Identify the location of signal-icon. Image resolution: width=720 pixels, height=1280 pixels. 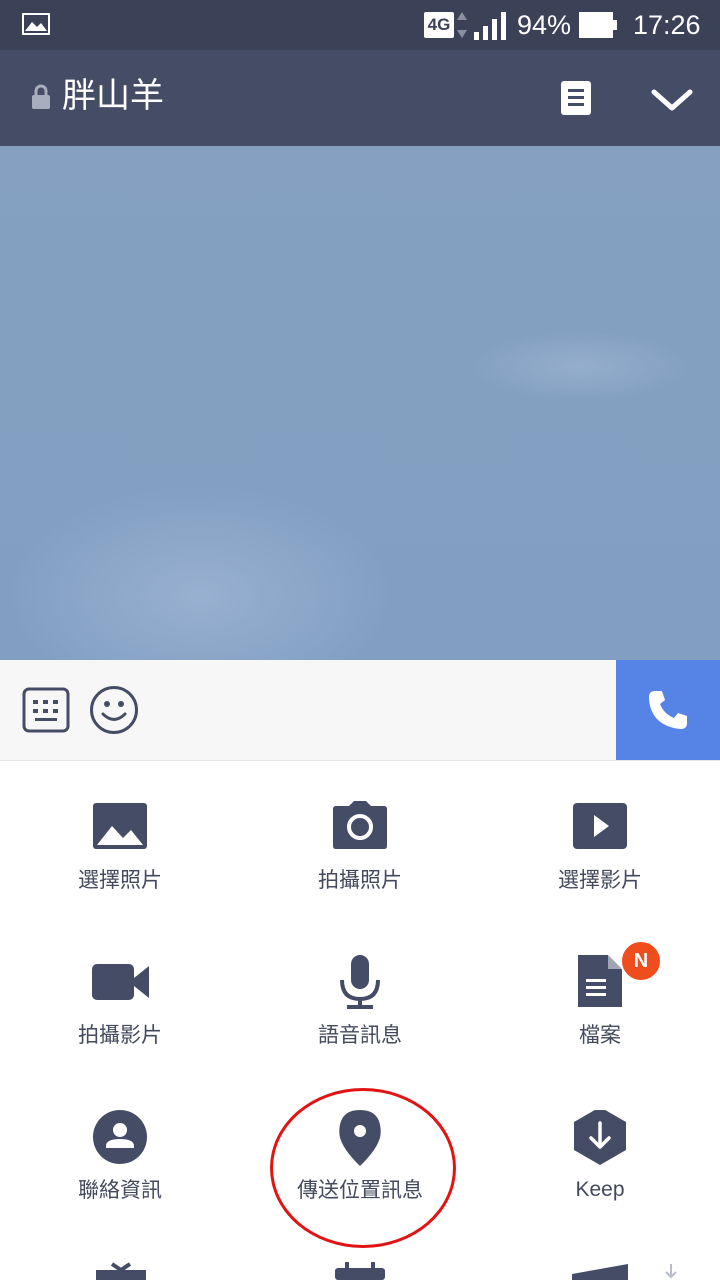
(490, 26).